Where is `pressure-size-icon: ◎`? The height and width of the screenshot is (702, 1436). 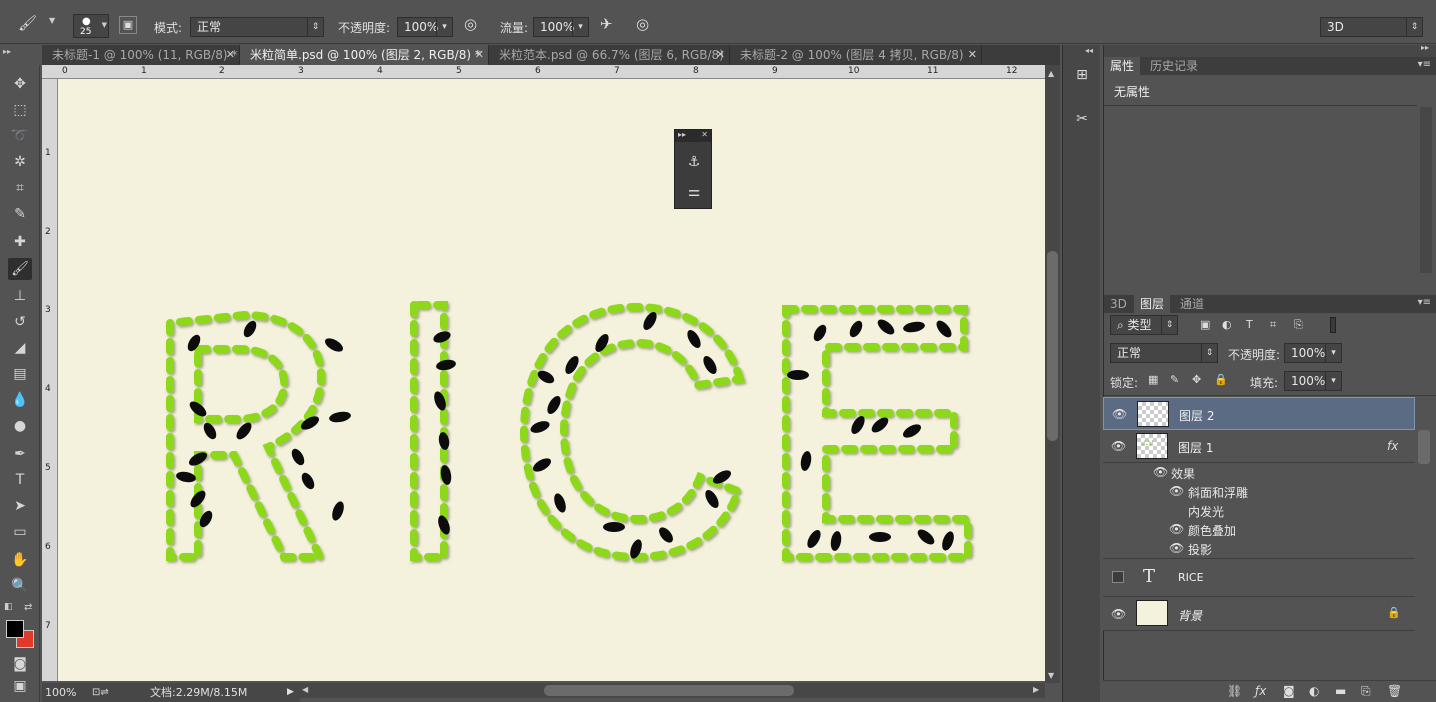
pressure-size-icon: ◎ is located at coordinates (646, 25).